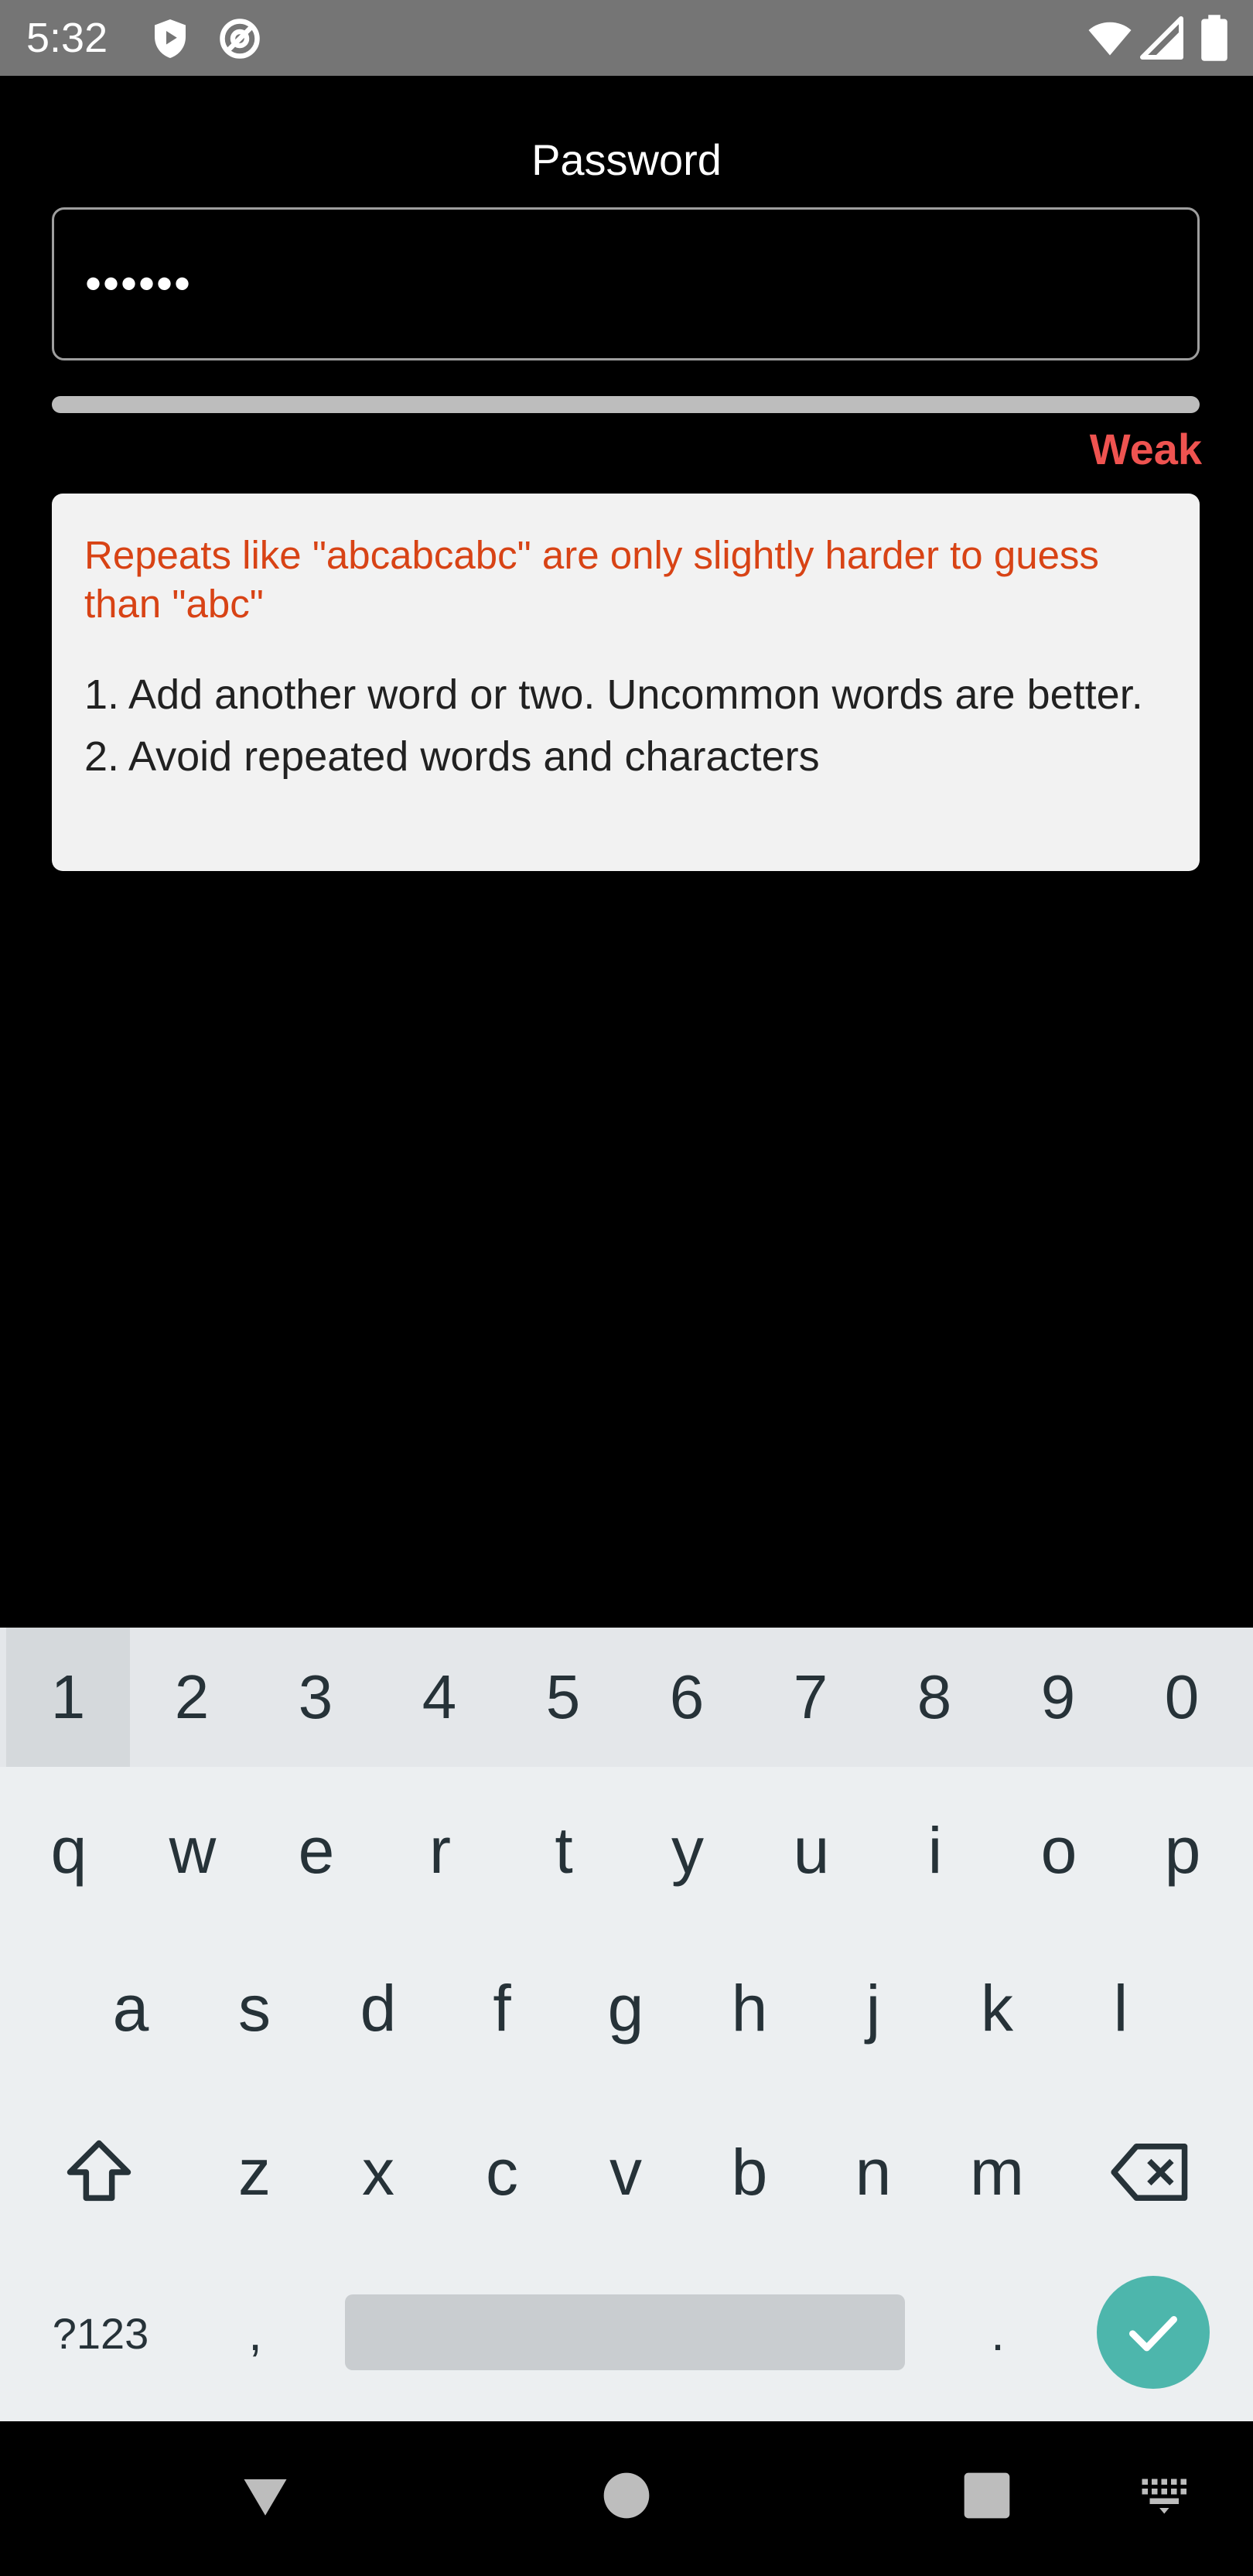 Image resolution: width=1253 pixels, height=2576 pixels. What do you see at coordinates (625, 2332) in the screenshot?
I see `space-key` at bounding box center [625, 2332].